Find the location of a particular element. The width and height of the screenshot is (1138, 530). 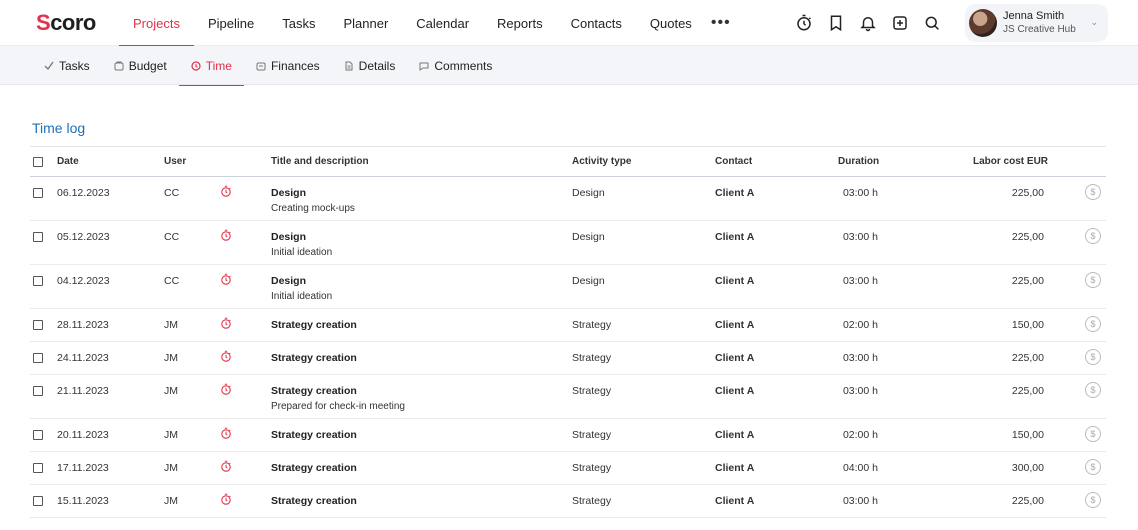

tab-details: Details is located at coordinates (370, 65).